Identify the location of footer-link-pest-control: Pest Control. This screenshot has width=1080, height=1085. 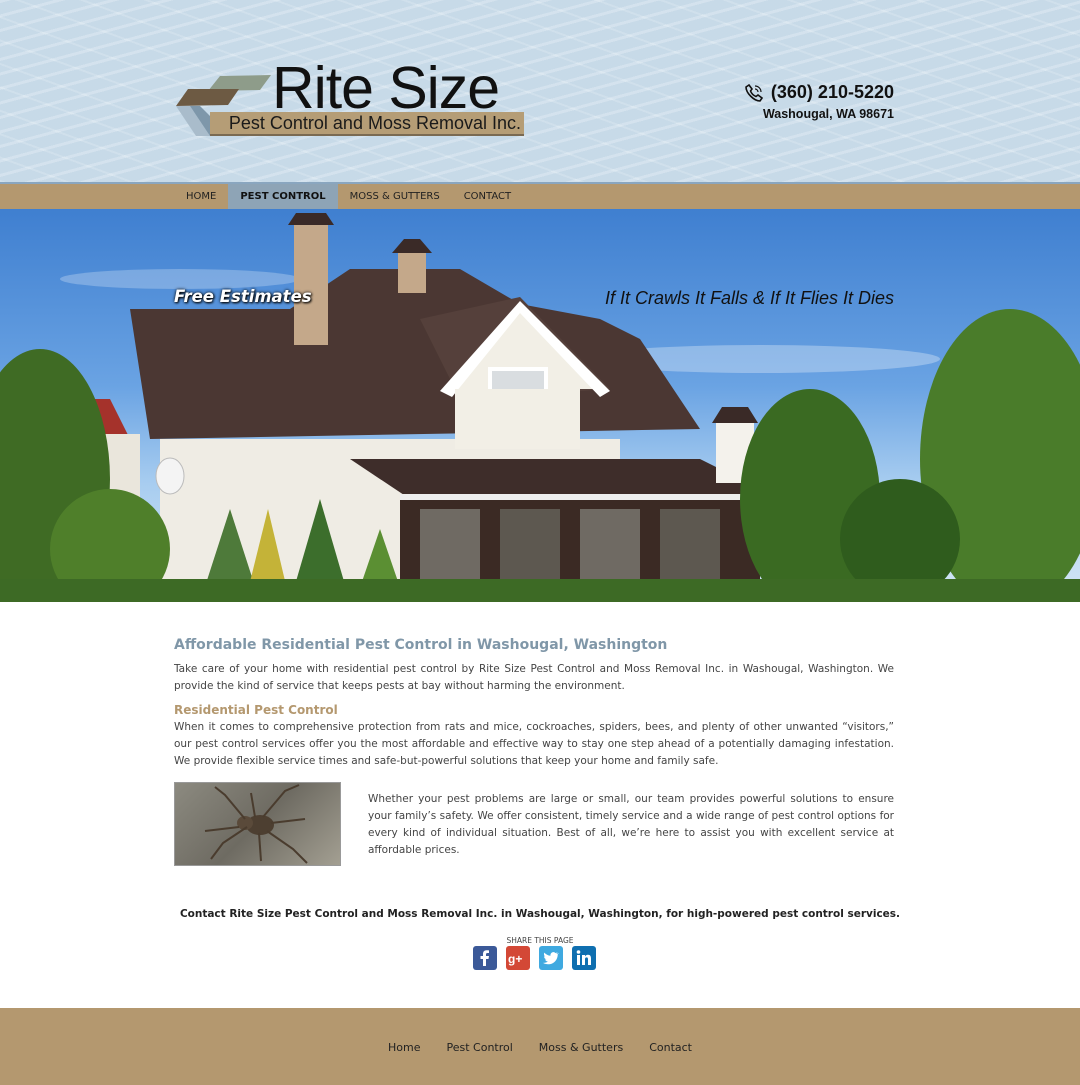
(479, 1047).